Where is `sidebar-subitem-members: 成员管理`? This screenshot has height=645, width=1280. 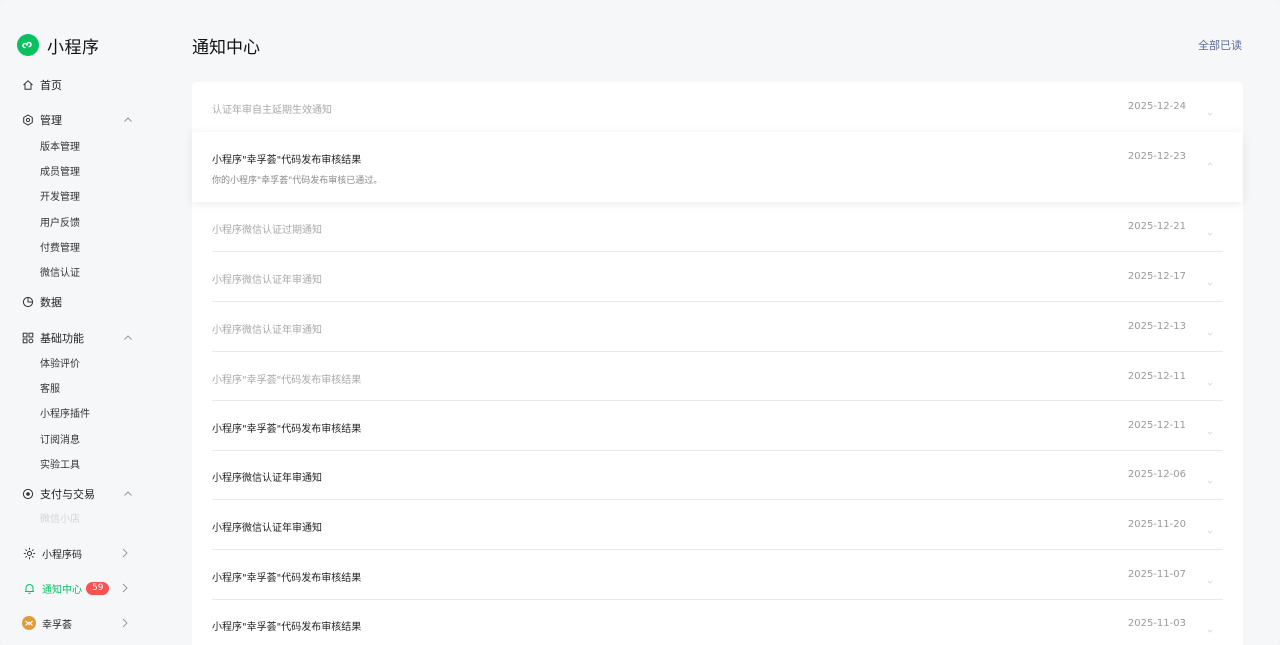 sidebar-subitem-members: 成员管理 is located at coordinates (60, 173).